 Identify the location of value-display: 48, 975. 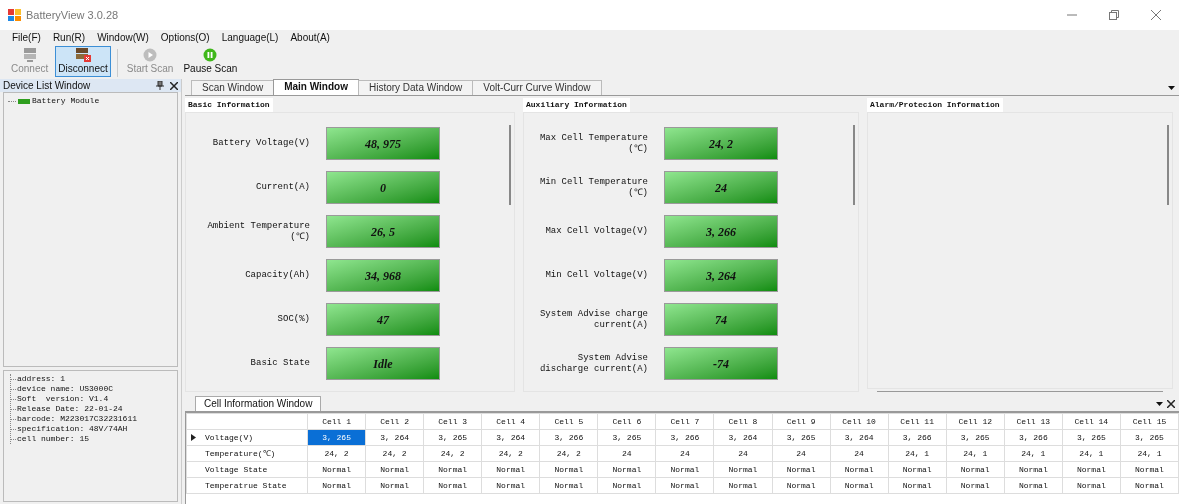
(383, 143).